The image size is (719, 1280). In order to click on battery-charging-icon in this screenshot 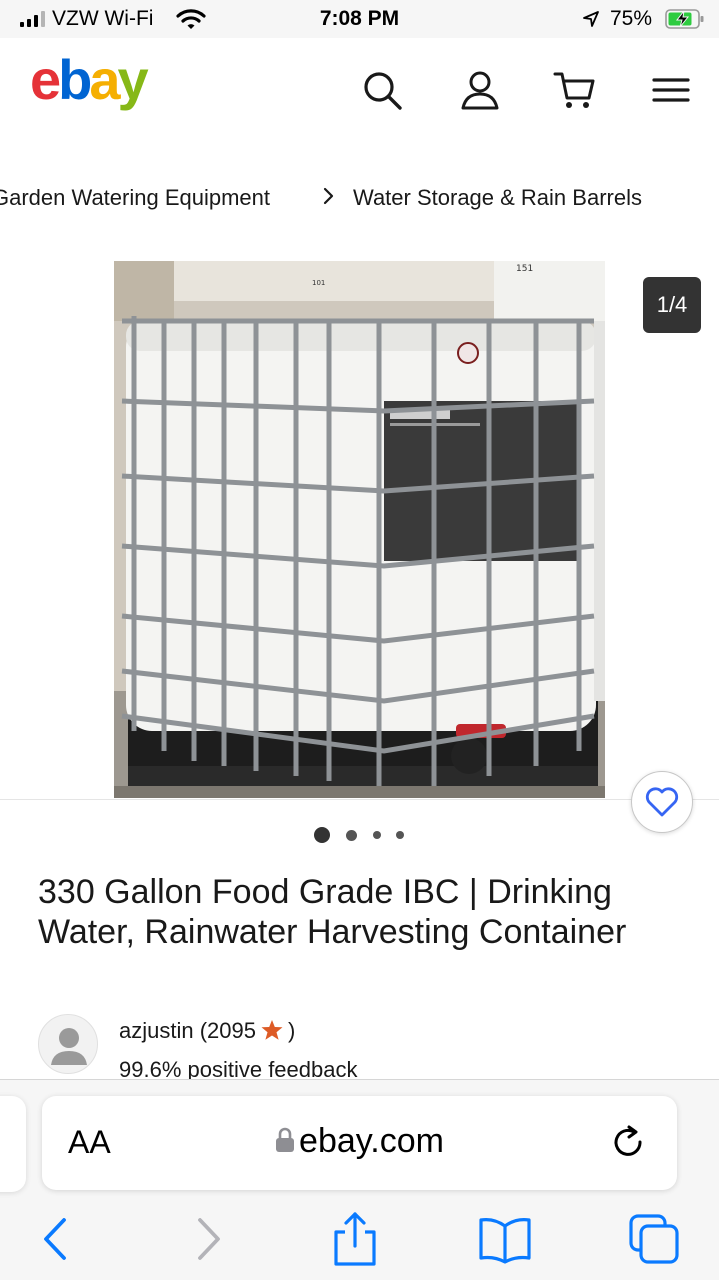, I will do `click(684, 19)`.